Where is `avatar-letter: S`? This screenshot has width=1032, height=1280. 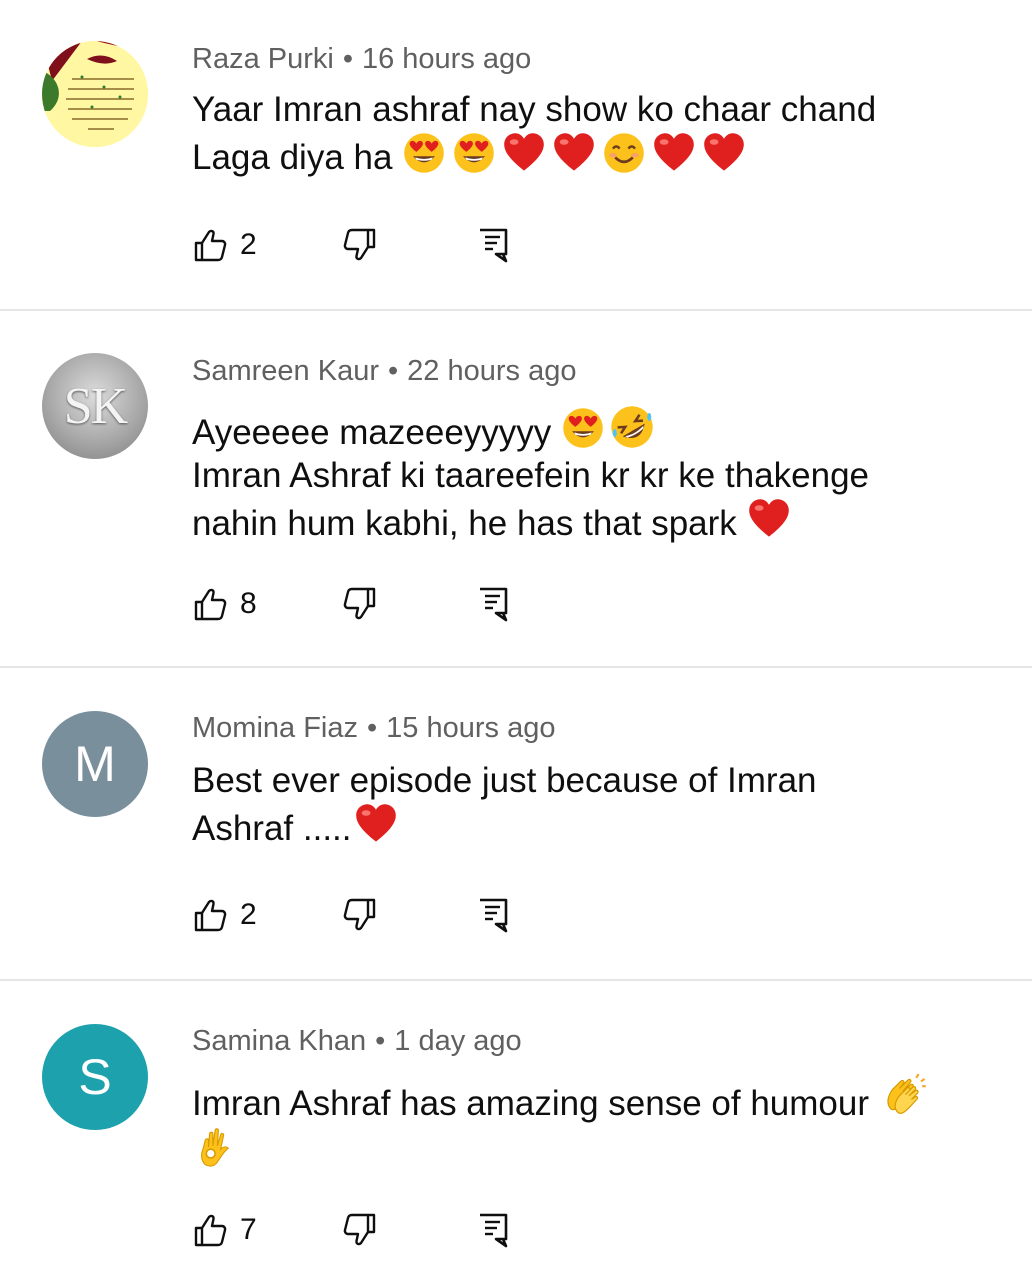
avatar-letter: S is located at coordinates (95, 1077).